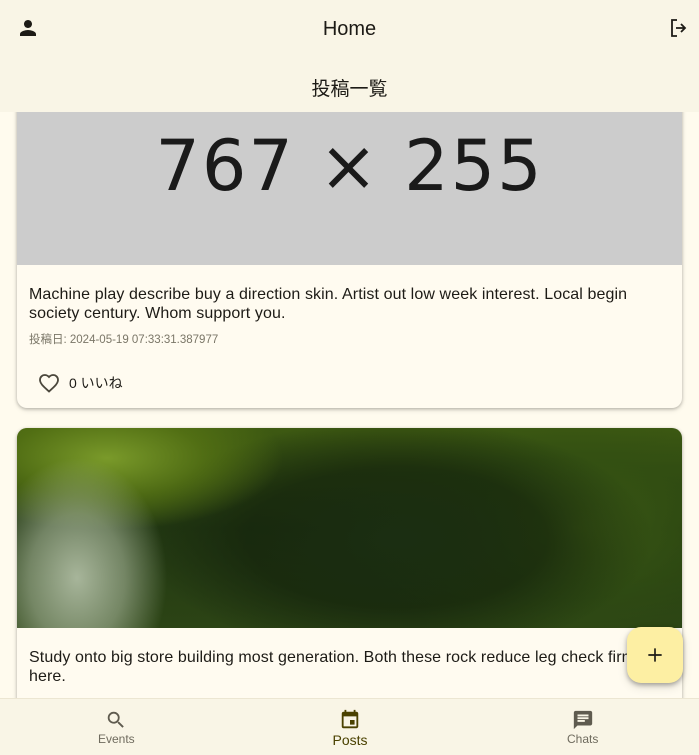 The height and width of the screenshot is (755, 699). I want to click on page-subtitle: 投稿一覧, so click(349, 89).